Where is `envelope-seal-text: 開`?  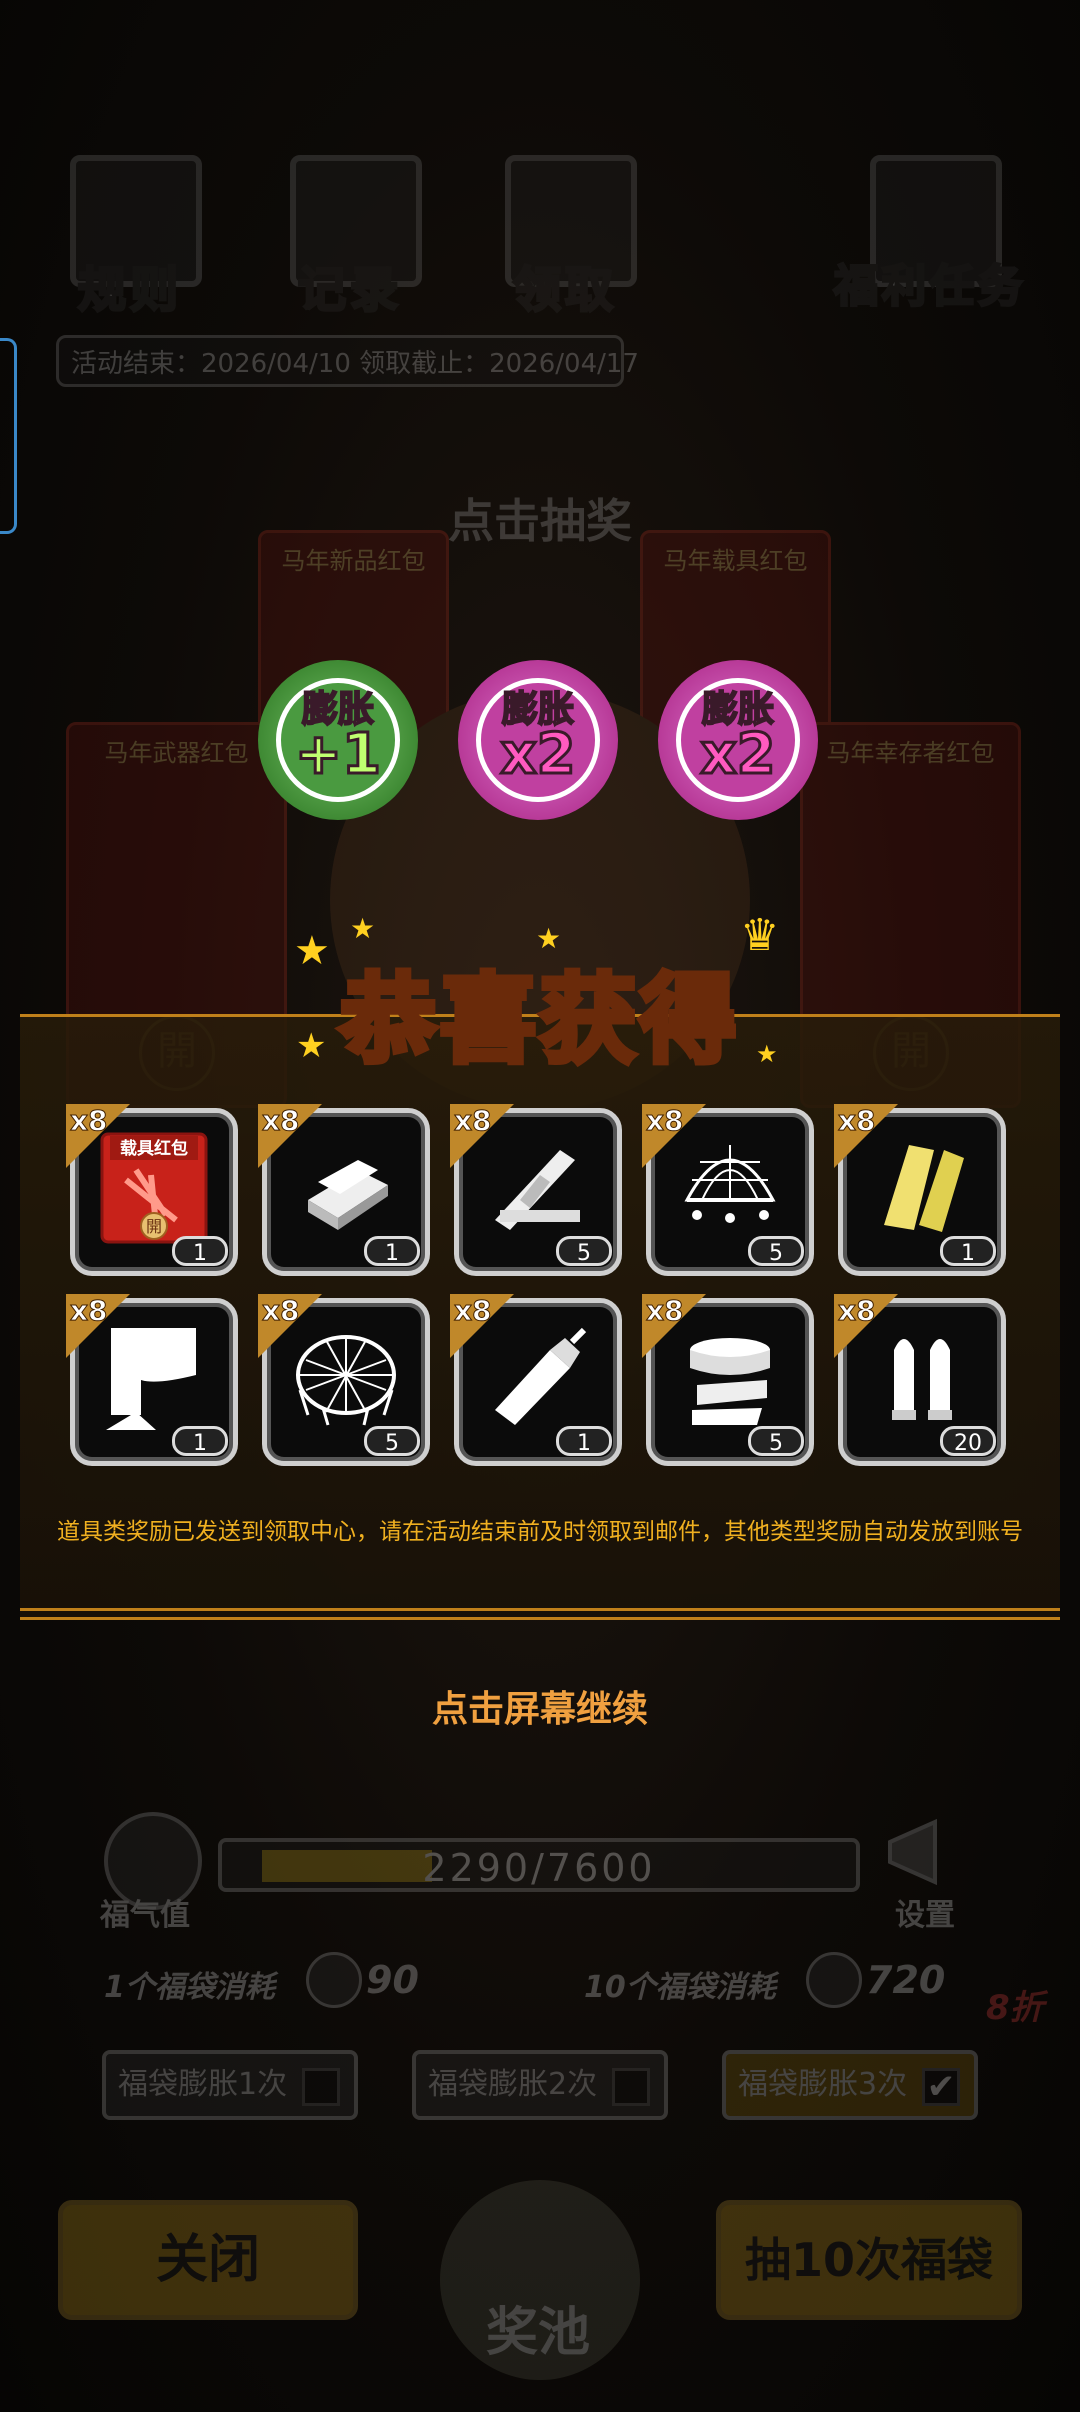 envelope-seal-text: 開 is located at coordinates (154, 1226).